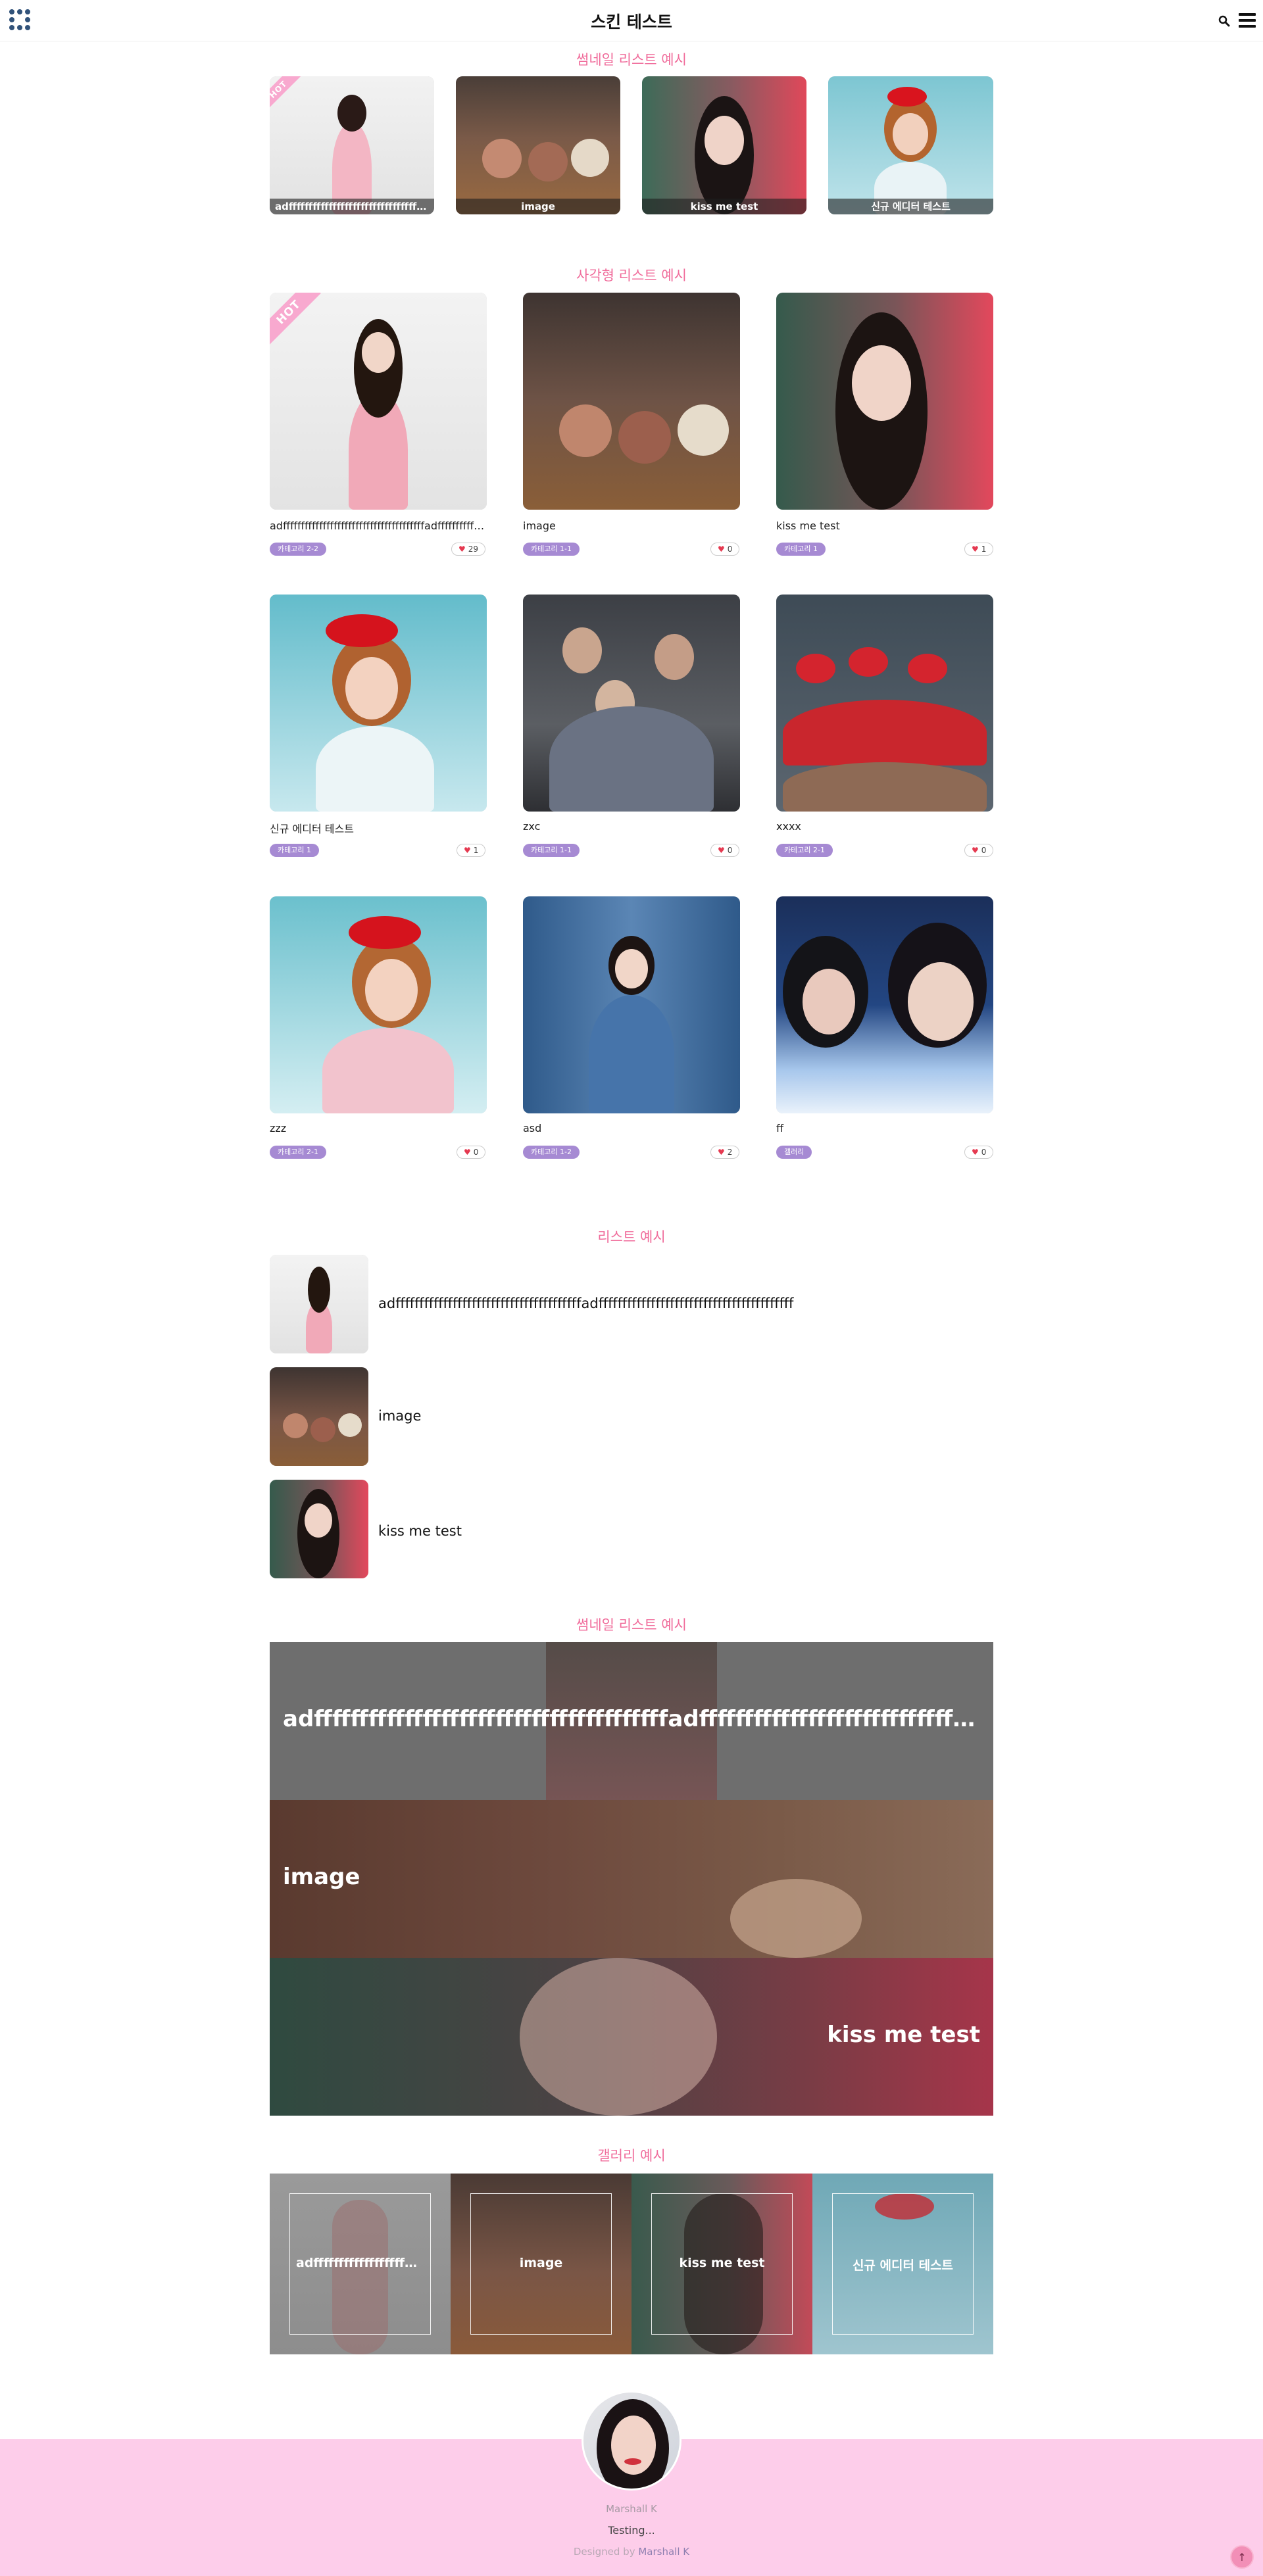 This screenshot has width=1263, height=2576. I want to click on scroll-to-top-button: ↑, so click(1242, 2557).